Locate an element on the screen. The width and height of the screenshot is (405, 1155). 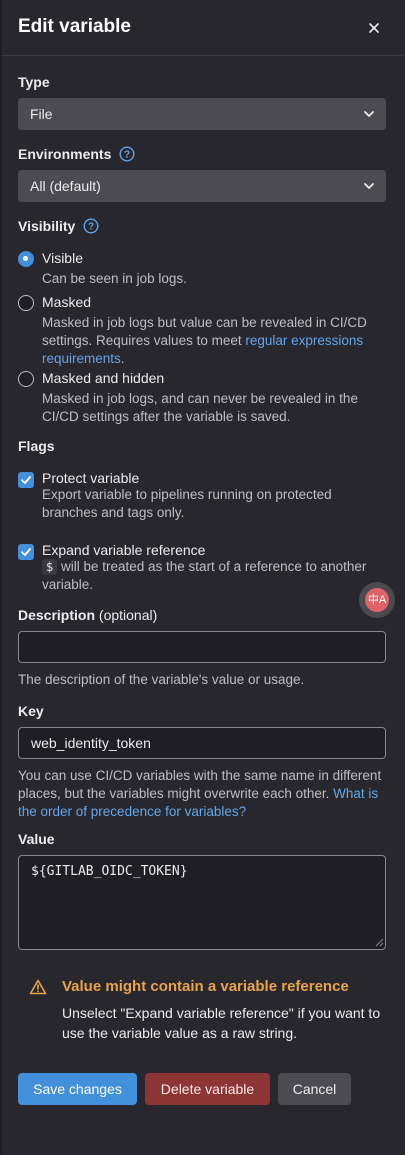
value-label: Value is located at coordinates (36, 839).